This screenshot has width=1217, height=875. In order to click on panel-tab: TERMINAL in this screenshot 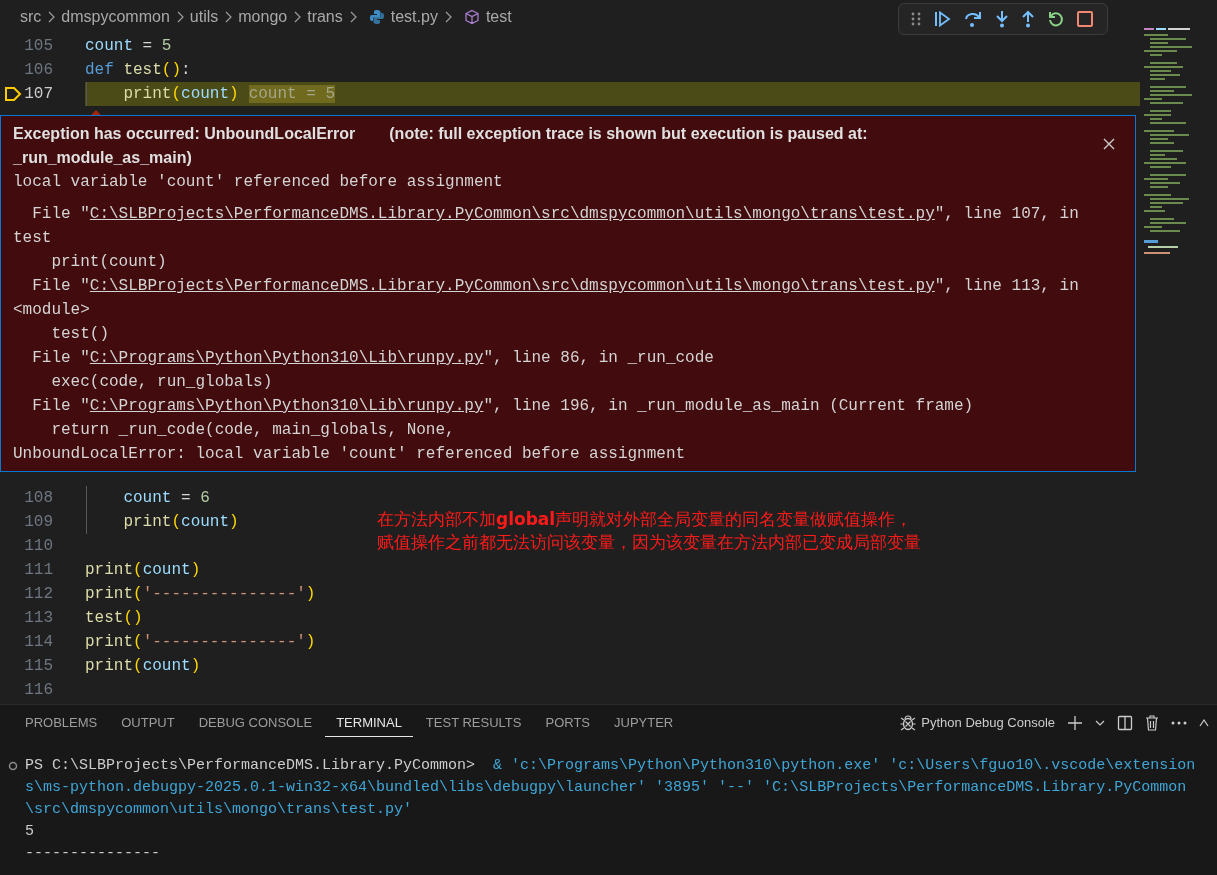, I will do `click(369, 722)`.